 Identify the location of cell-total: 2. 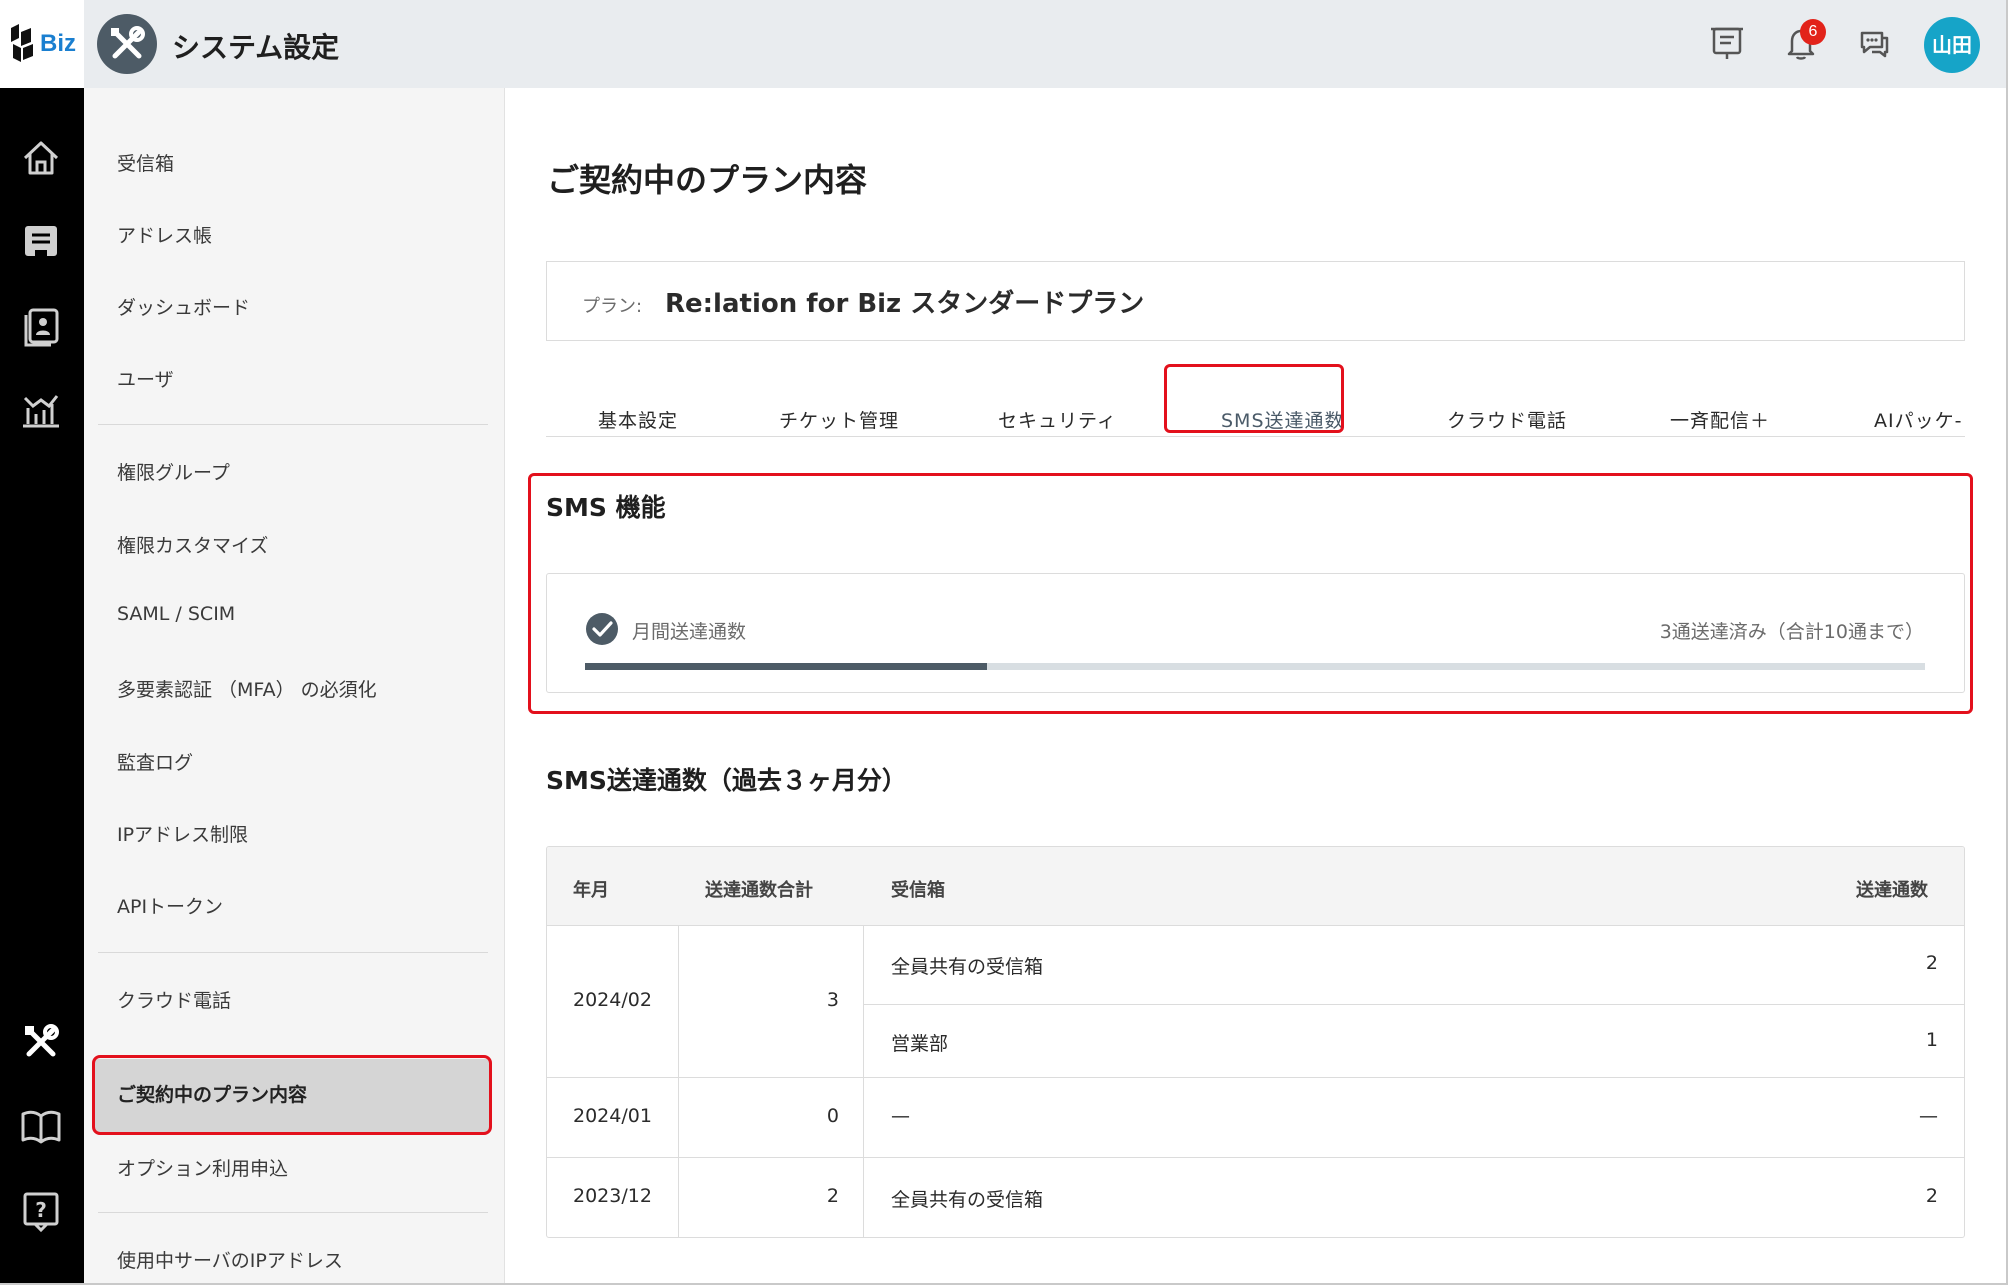
(832, 1196).